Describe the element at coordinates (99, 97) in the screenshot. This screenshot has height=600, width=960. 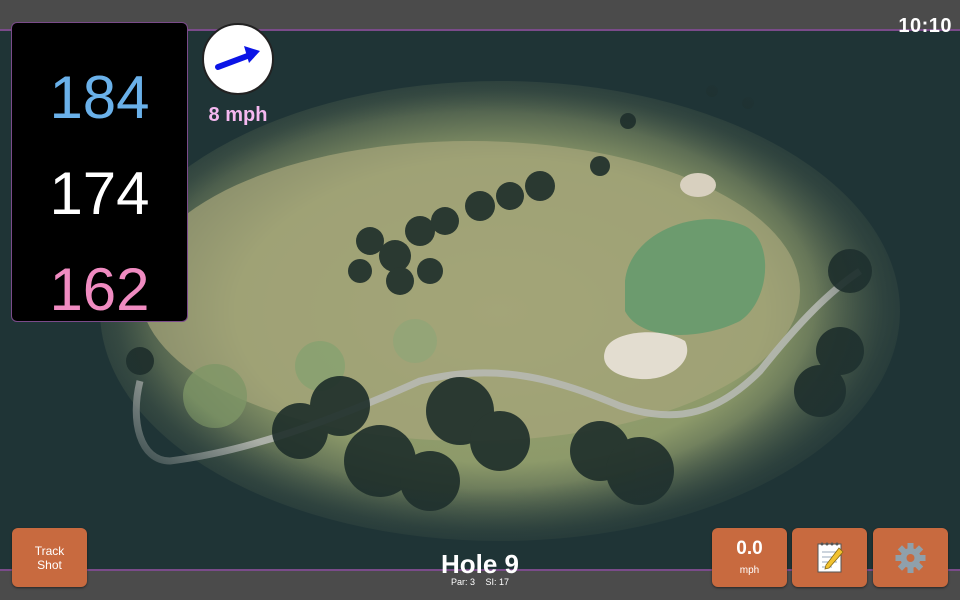
I see `distance-back: 184` at that location.